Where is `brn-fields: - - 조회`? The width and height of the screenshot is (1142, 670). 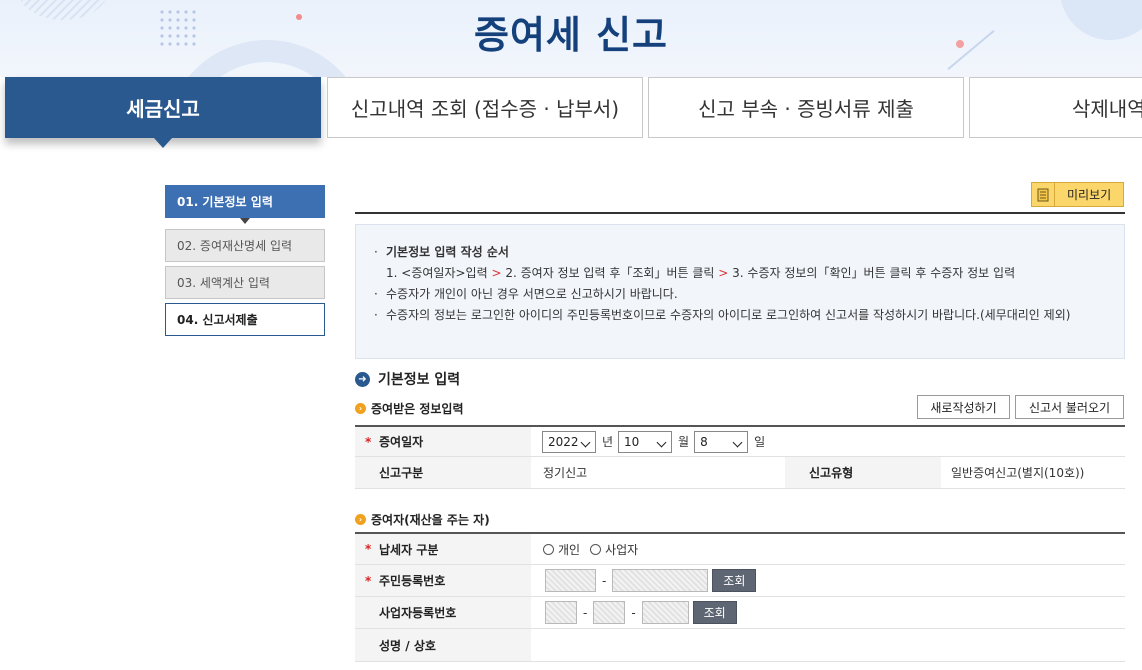
brn-fields: - - 조회 is located at coordinates (641, 612).